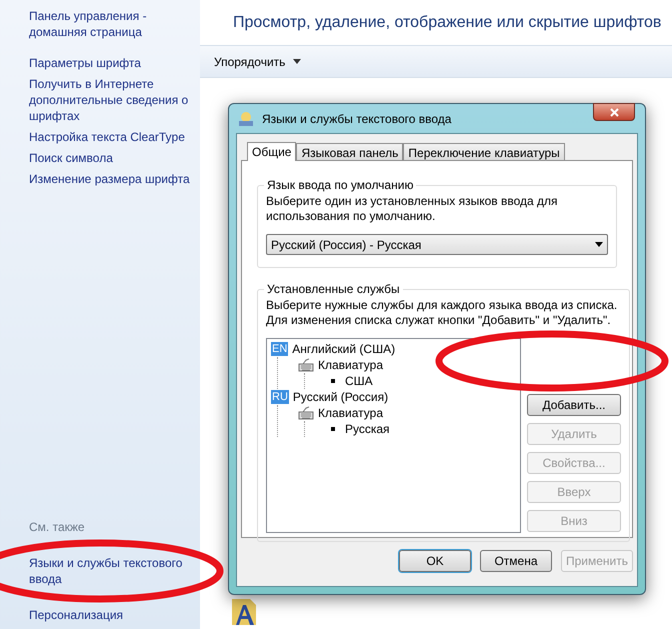  What do you see at coordinates (447, 22) in the screenshot?
I see `page-title: Просмотр, удаление, отображение или скрытие шрифтов` at bounding box center [447, 22].